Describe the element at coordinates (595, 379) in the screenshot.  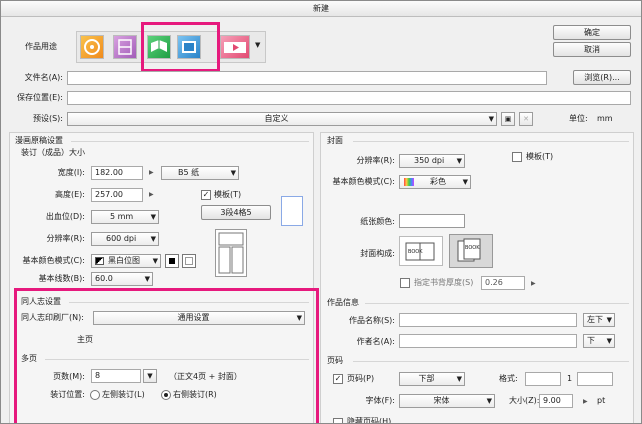
I see `format-suffix-input` at that location.